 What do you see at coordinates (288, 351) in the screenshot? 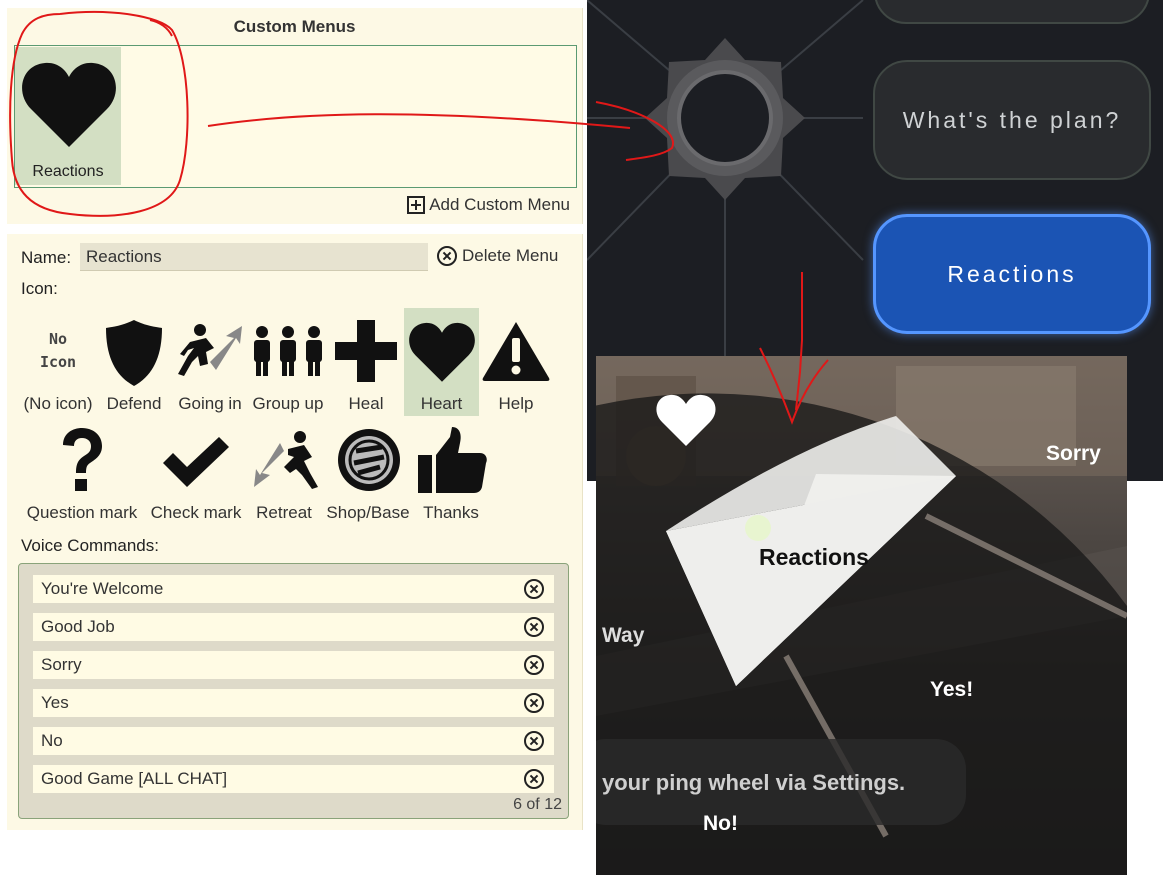
I see `group-icon` at bounding box center [288, 351].